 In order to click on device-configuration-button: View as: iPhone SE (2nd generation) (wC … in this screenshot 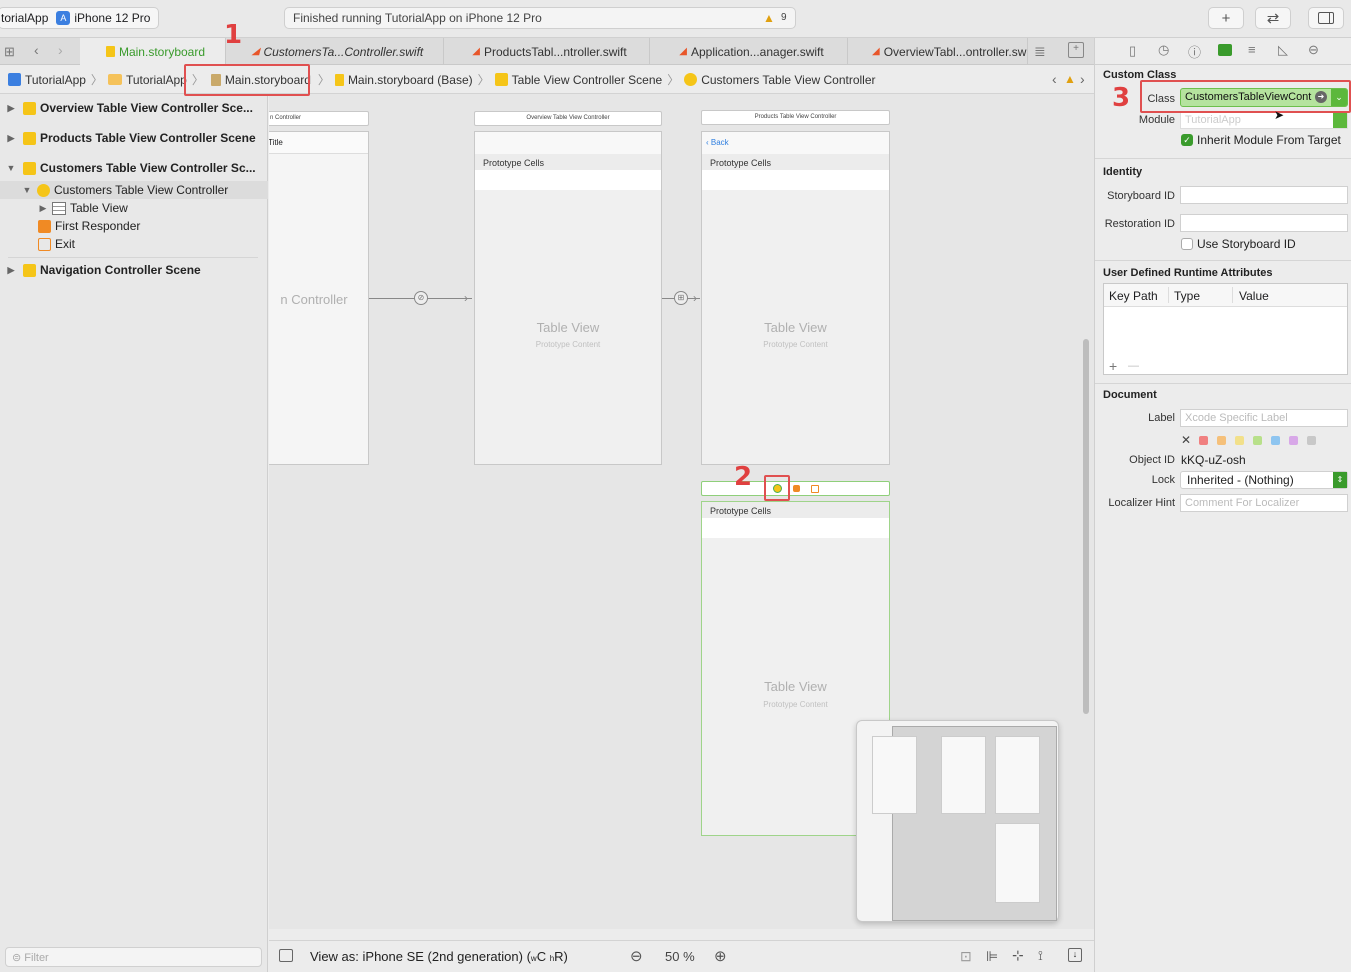, I will do `click(439, 956)`.